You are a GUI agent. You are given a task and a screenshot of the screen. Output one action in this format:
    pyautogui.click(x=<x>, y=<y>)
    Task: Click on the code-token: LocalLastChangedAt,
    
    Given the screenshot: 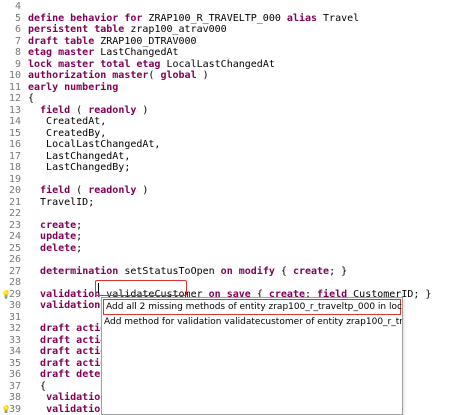 What is the action you would take?
    pyautogui.click(x=94, y=144)
    